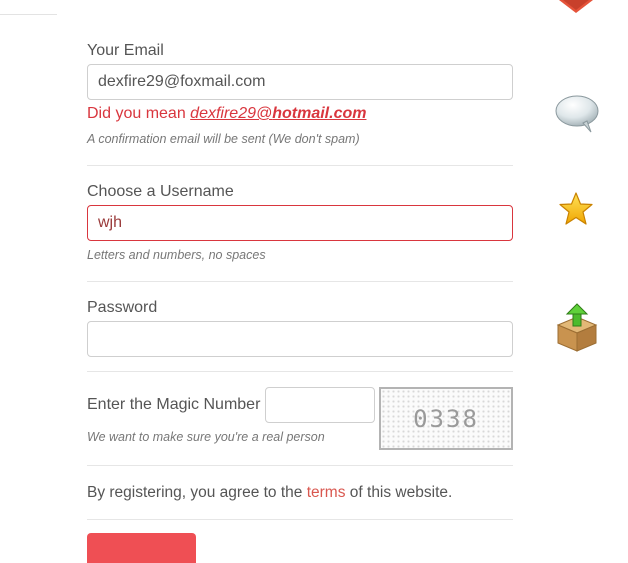 The width and height of the screenshot is (628, 563). What do you see at coordinates (577, 327) in the screenshot?
I see `upload-box-icon` at bounding box center [577, 327].